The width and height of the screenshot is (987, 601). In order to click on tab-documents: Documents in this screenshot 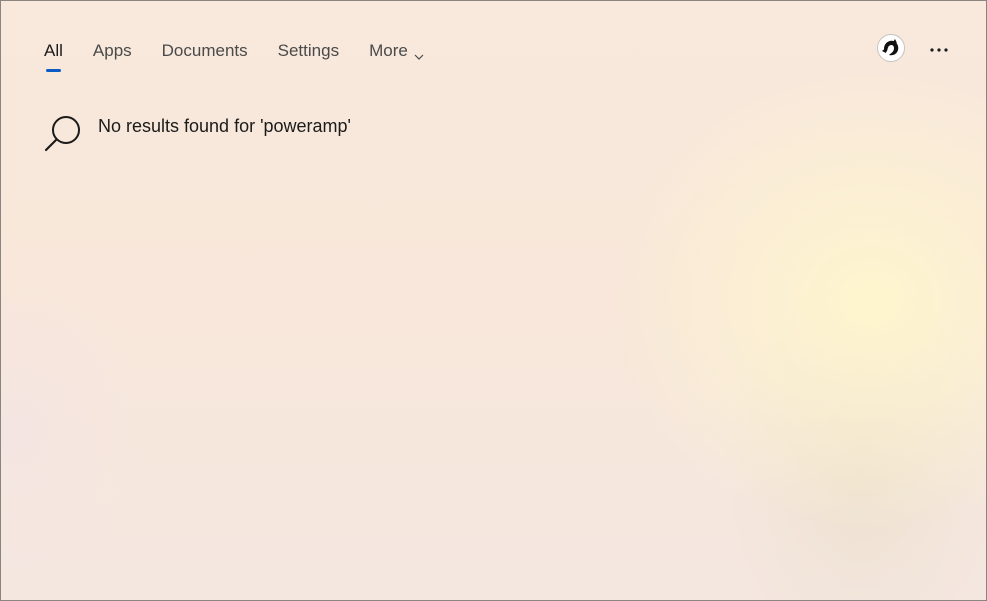, I will do `click(205, 51)`.